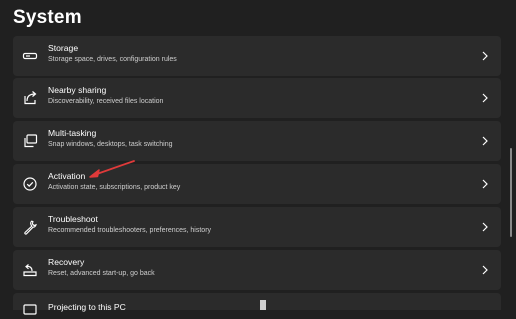 The width and height of the screenshot is (516, 319). I want to click on troubleshoot-title: Troubleshoot, so click(73, 219).